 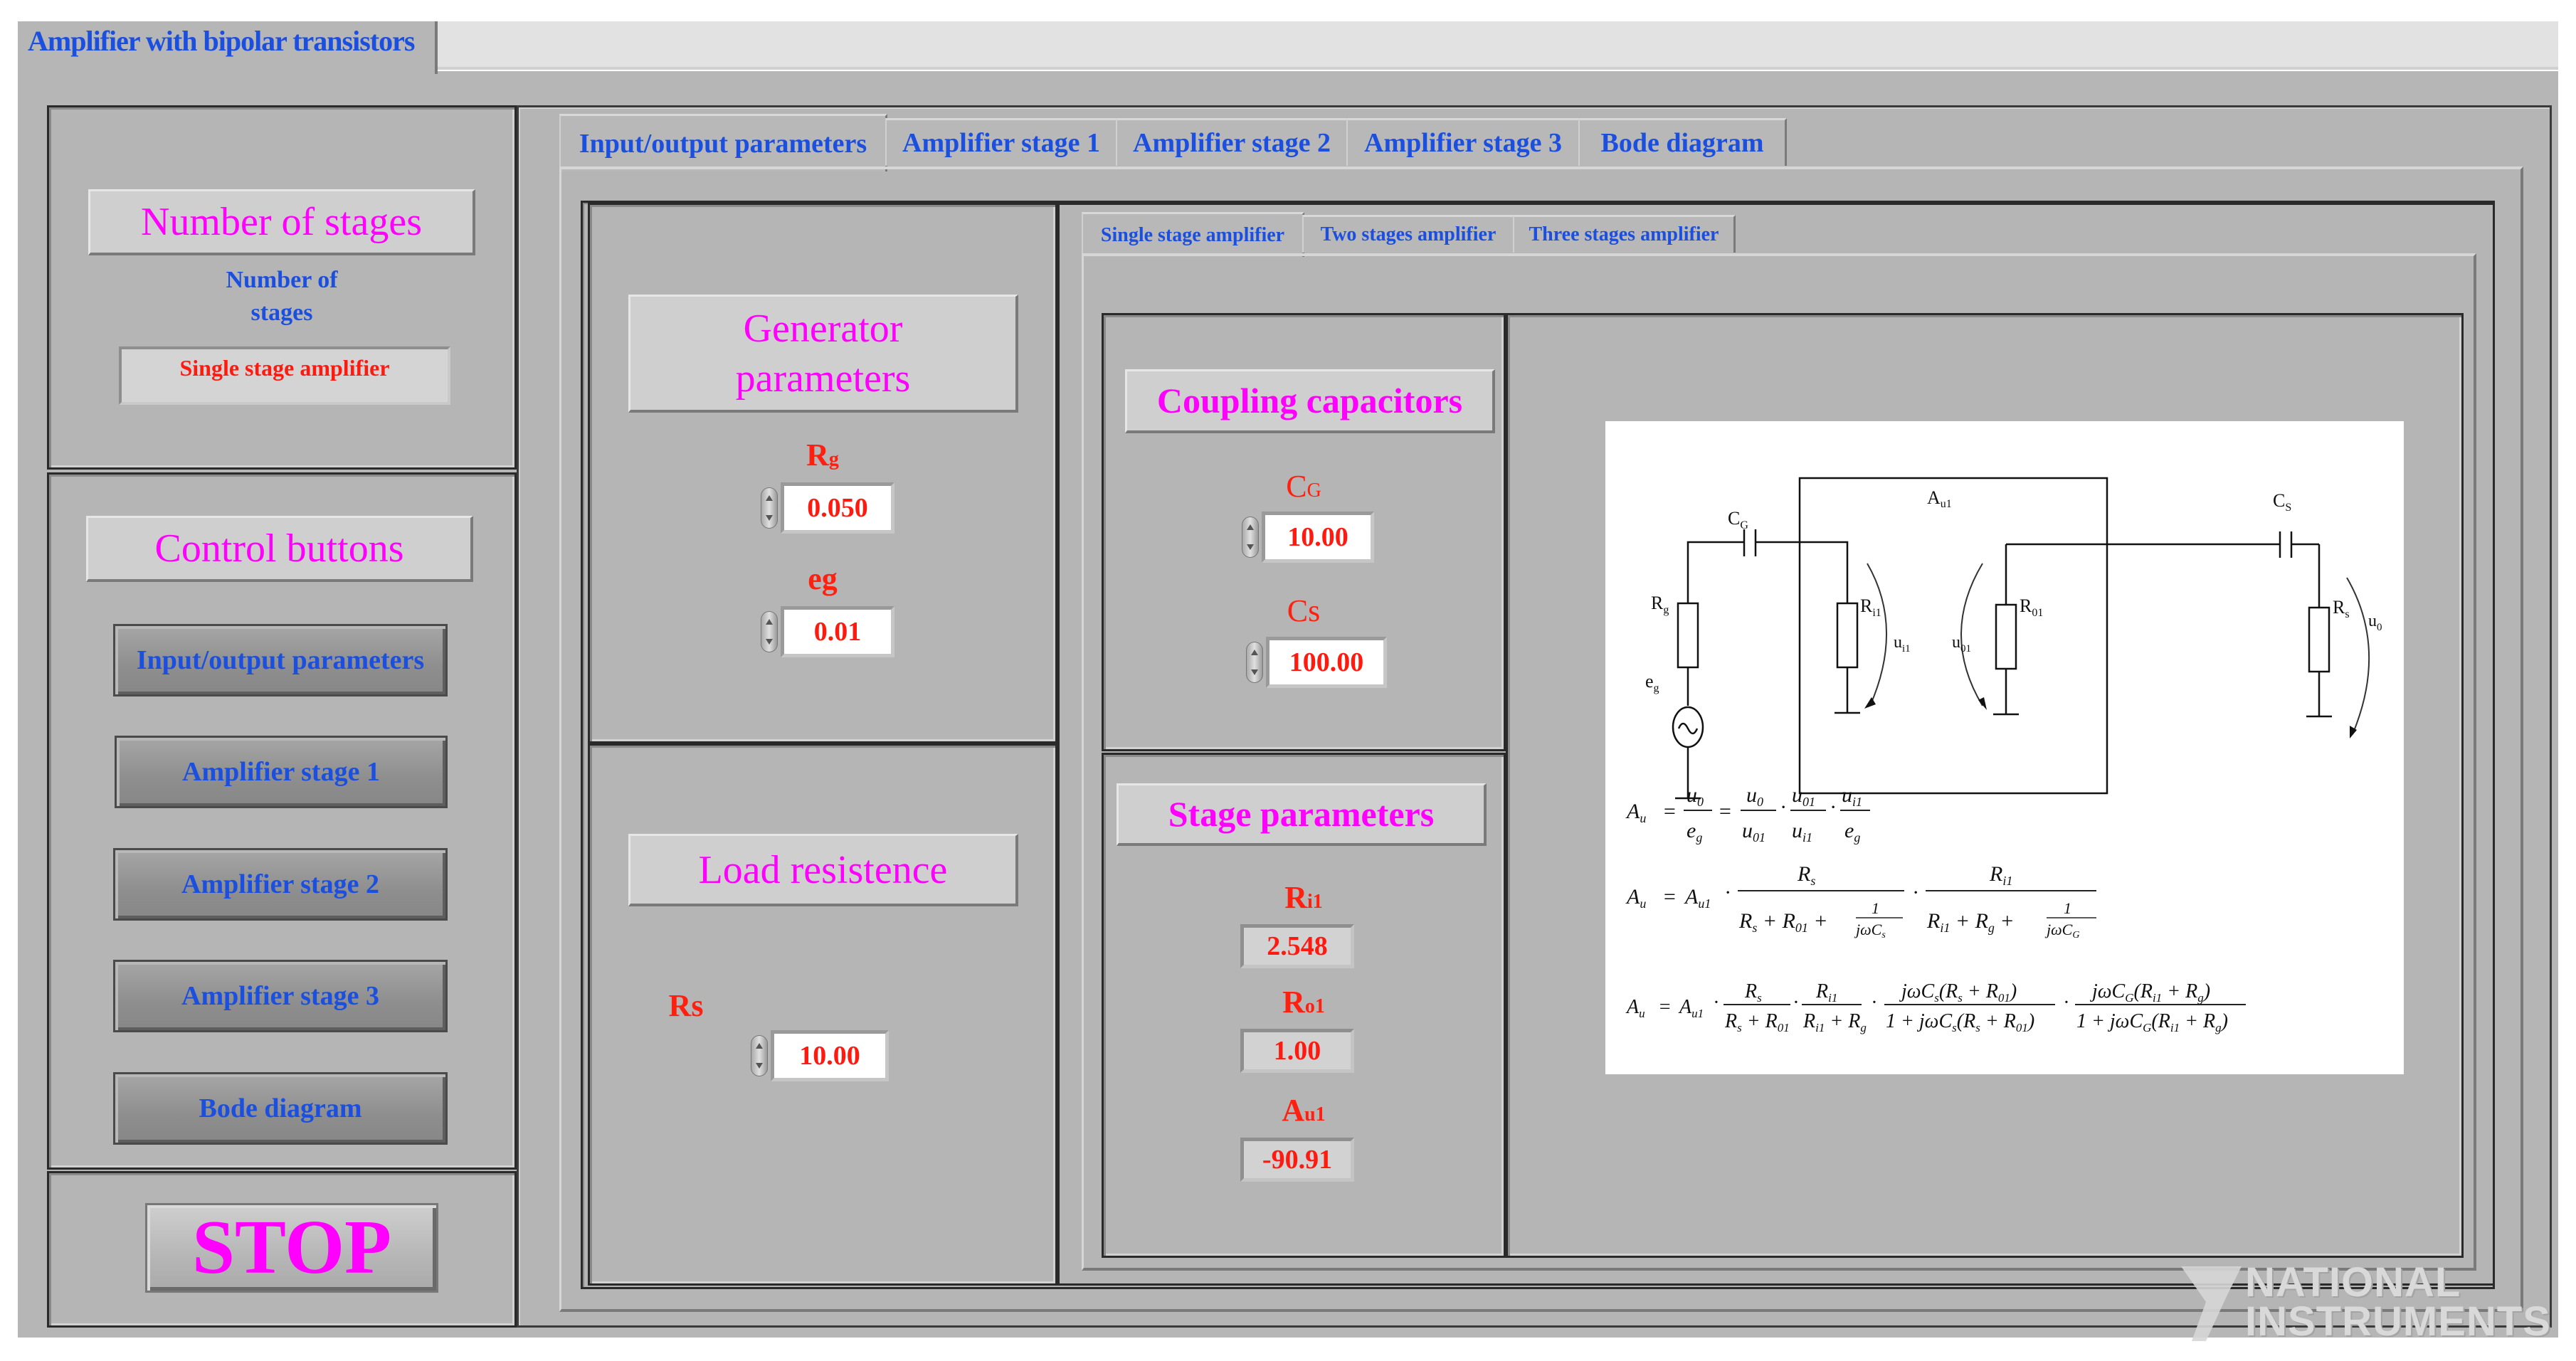 What do you see at coordinates (291, 1248) in the screenshot?
I see `stop-button: STOP` at bounding box center [291, 1248].